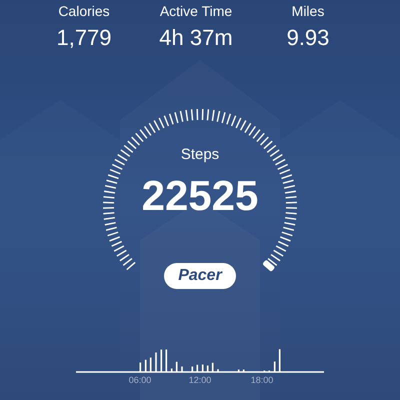  I want to click on stat-value: 4h 37m, so click(196, 38).